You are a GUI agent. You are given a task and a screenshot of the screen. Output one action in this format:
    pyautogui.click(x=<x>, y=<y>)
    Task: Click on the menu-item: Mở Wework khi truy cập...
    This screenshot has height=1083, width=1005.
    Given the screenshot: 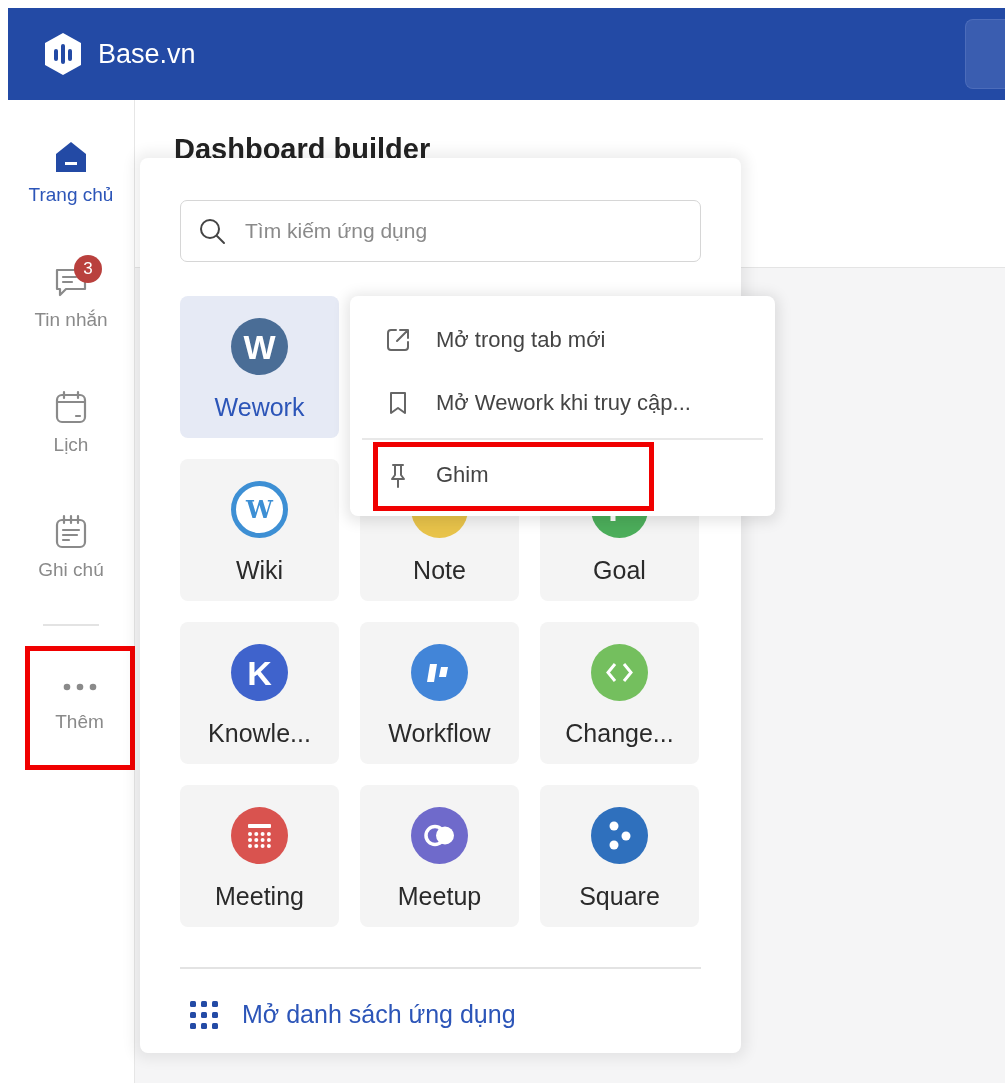 What is the action you would take?
    pyautogui.click(x=562, y=402)
    